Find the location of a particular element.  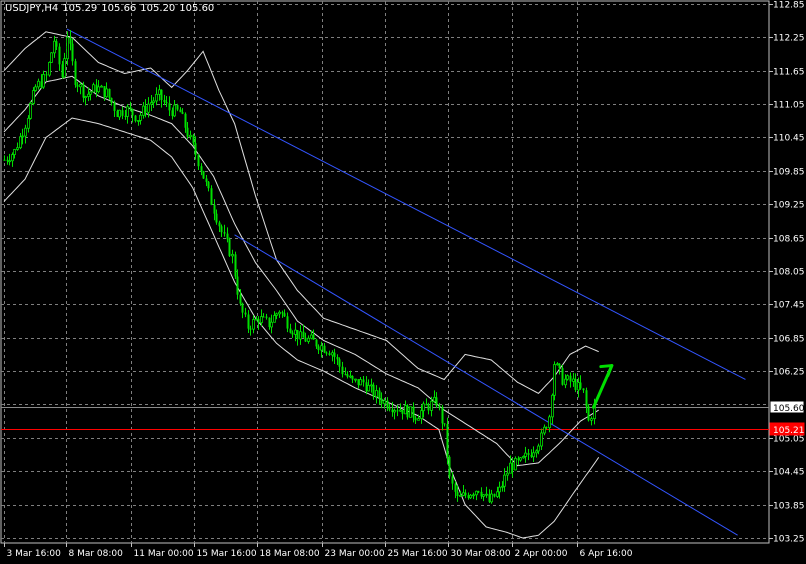

y-tick-label: 111.05 is located at coordinates (789, 106).